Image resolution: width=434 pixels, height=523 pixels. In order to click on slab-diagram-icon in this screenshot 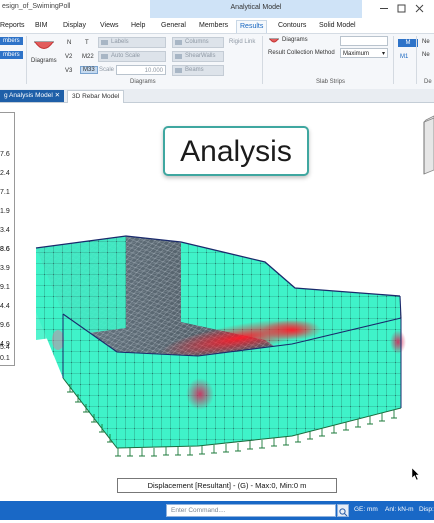, I will do `click(274, 40)`.